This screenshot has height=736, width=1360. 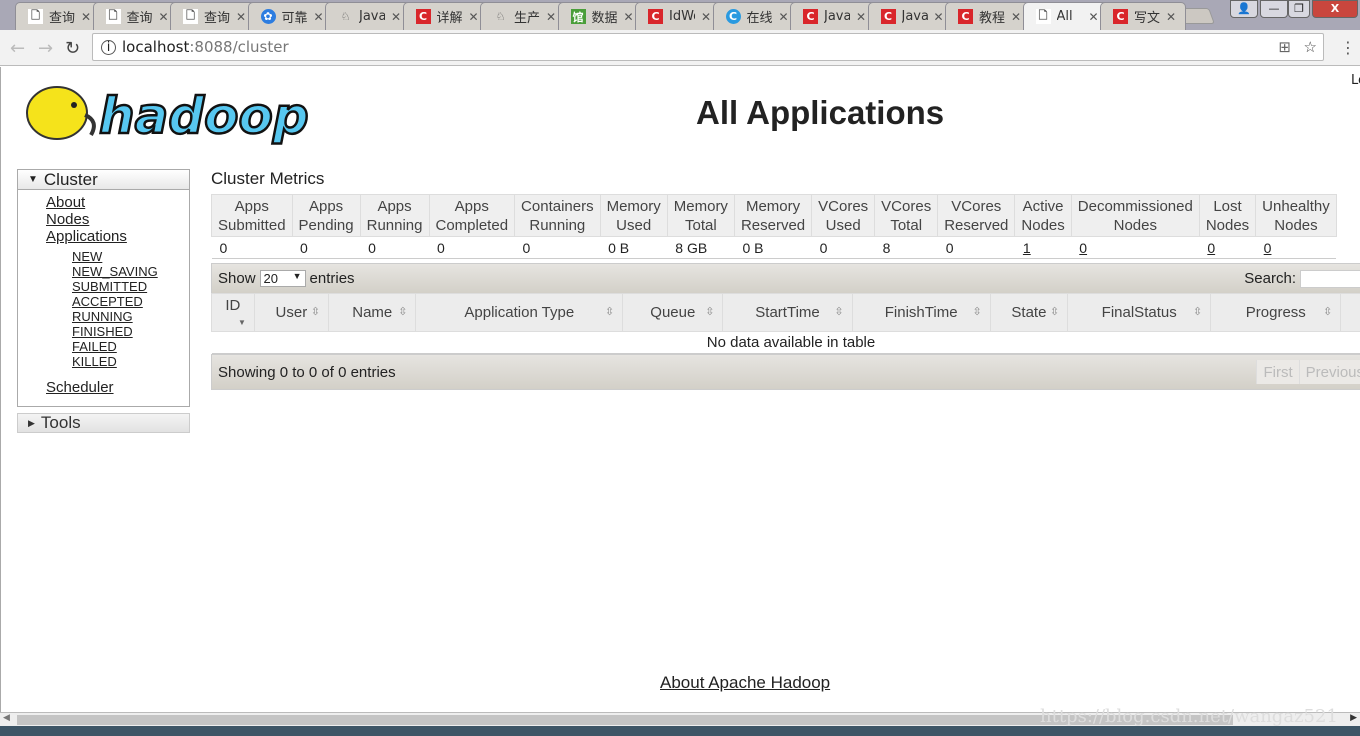 What do you see at coordinates (787, 312) in the screenshot?
I see `column-header-starttime: StartTime ⇳` at bounding box center [787, 312].